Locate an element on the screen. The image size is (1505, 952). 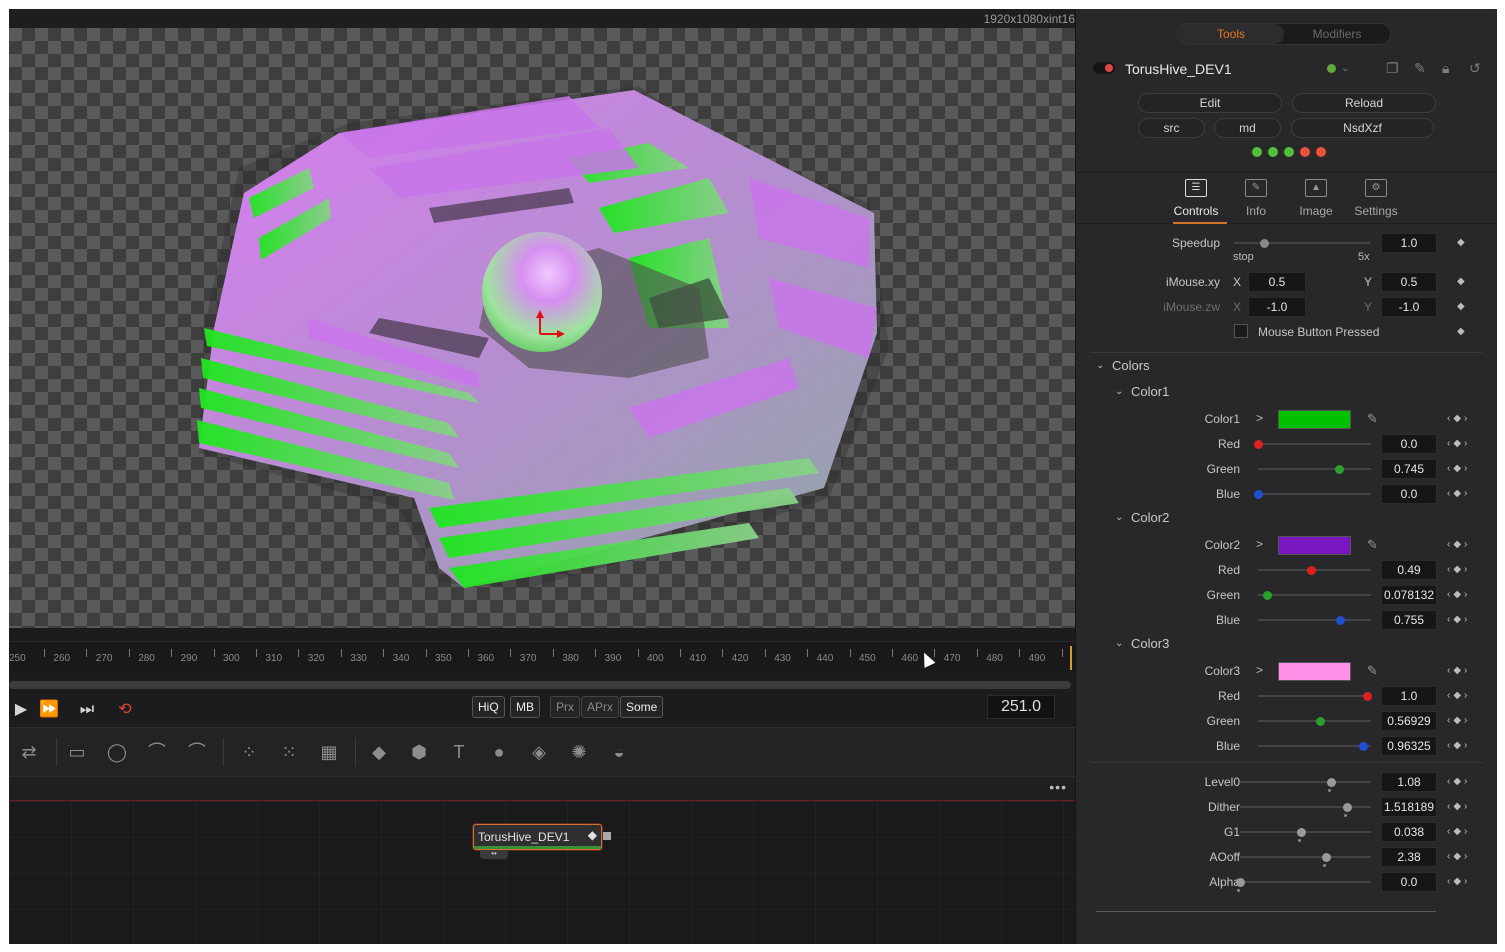
color1-blue-field: 0.0 is located at coordinates (1409, 494).